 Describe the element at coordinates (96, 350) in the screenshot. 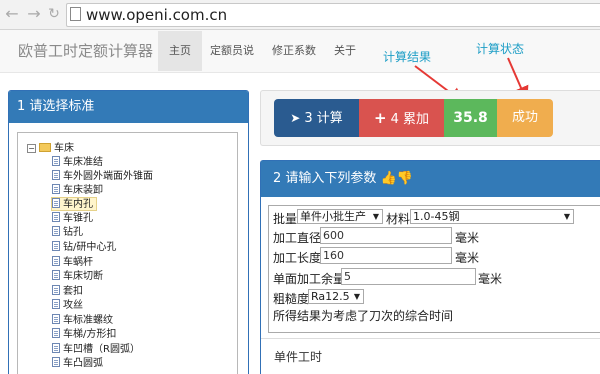

I see `tree-item: 车凹槽（R圆弧）` at that location.